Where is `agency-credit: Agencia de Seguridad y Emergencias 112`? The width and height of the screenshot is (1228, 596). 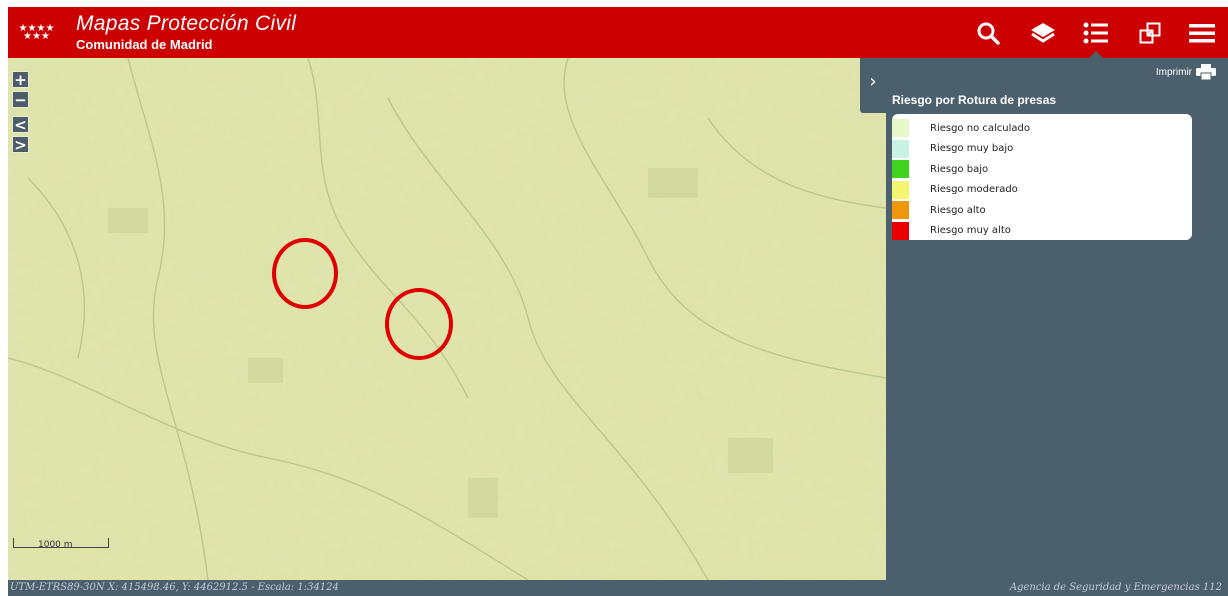
agency-credit: Agencia de Seguridad y Emergencias 112 is located at coordinates (1115, 587).